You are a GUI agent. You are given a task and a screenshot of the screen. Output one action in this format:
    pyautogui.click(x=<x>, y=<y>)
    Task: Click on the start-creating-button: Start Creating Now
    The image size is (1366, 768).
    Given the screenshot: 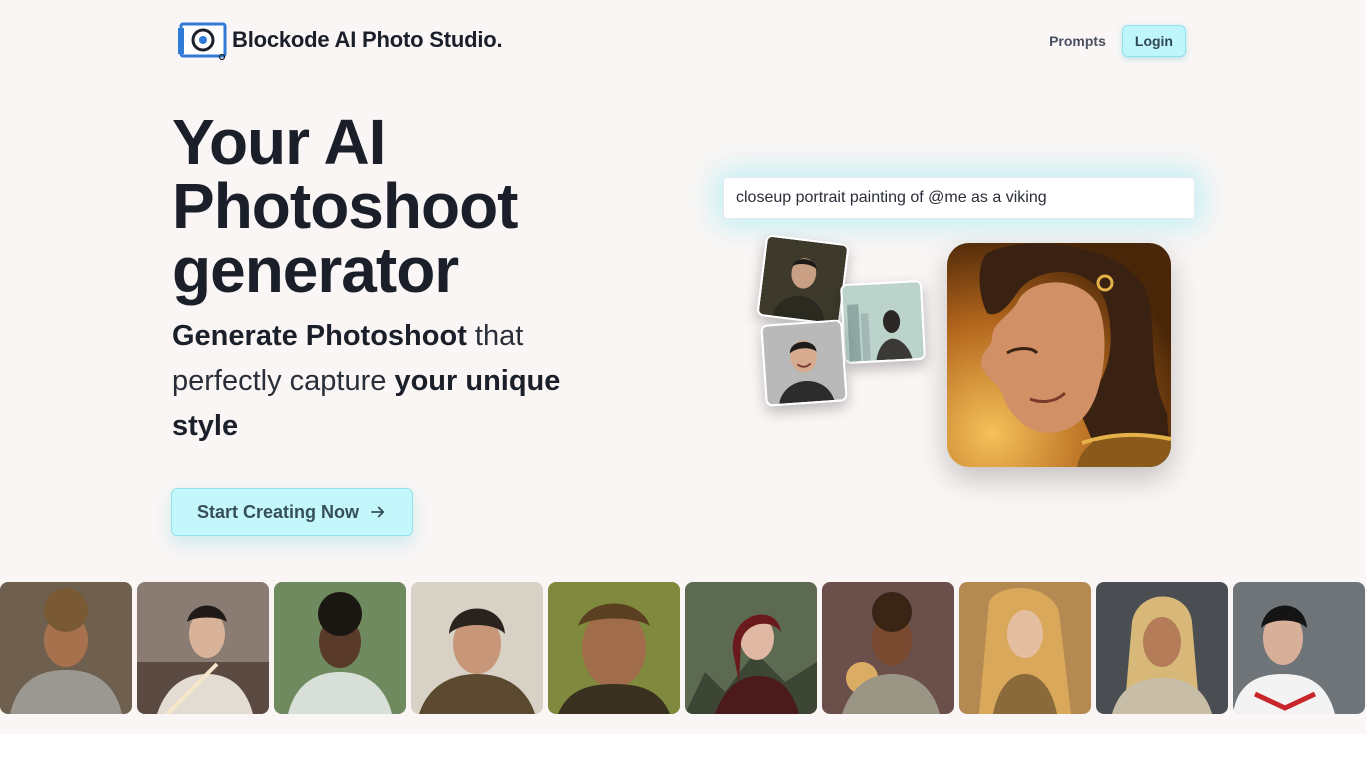 What is the action you would take?
    pyautogui.click(x=292, y=512)
    